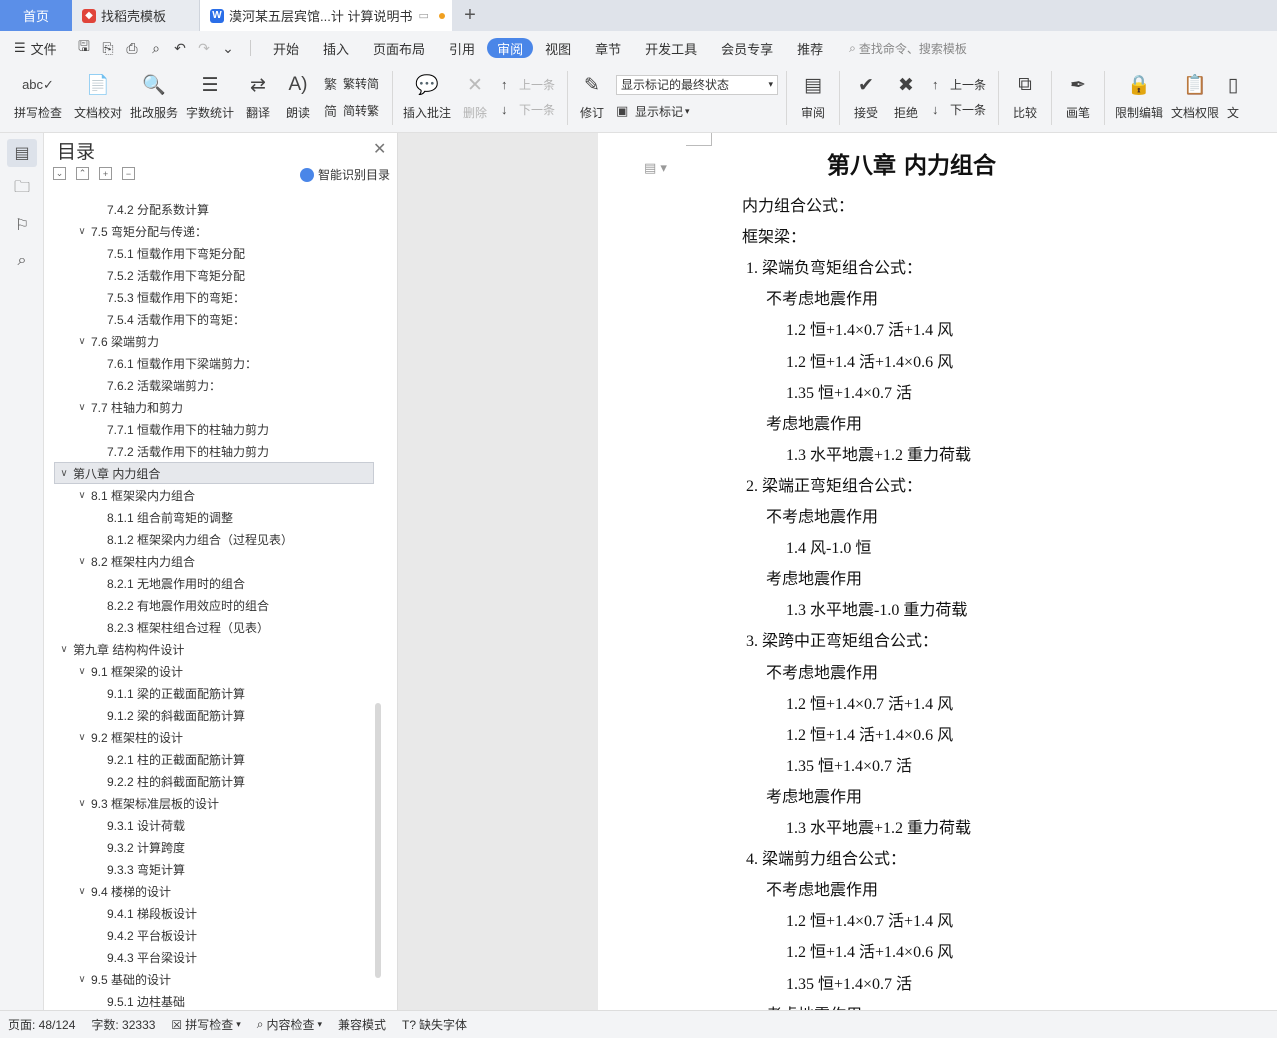 The height and width of the screenshot is (1038, 1277). I want to click on markup-state-select: 显示标记的最终状态 ▾, so click(697, 84).